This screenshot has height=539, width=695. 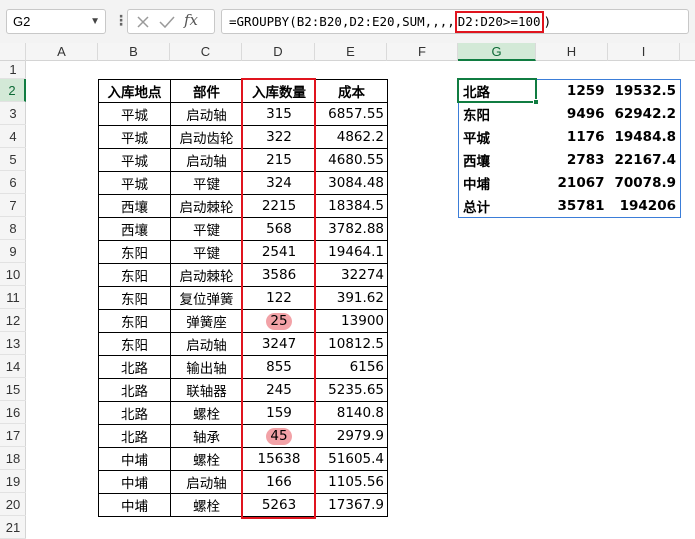 I want to click on row-header-21: 21, so click(x=13, y=527).